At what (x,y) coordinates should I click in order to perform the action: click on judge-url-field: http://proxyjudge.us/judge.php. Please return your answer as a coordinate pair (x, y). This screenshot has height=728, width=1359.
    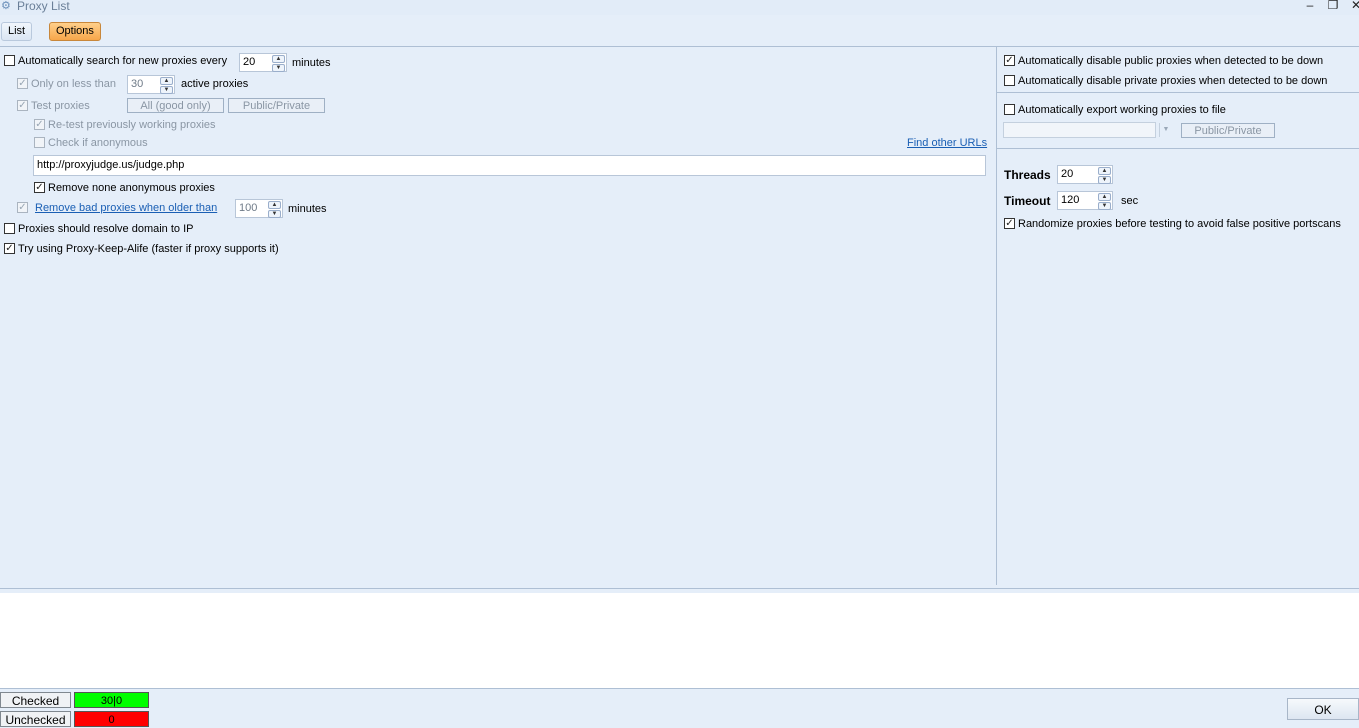
    Looking at the image, I should click on (509, 165).